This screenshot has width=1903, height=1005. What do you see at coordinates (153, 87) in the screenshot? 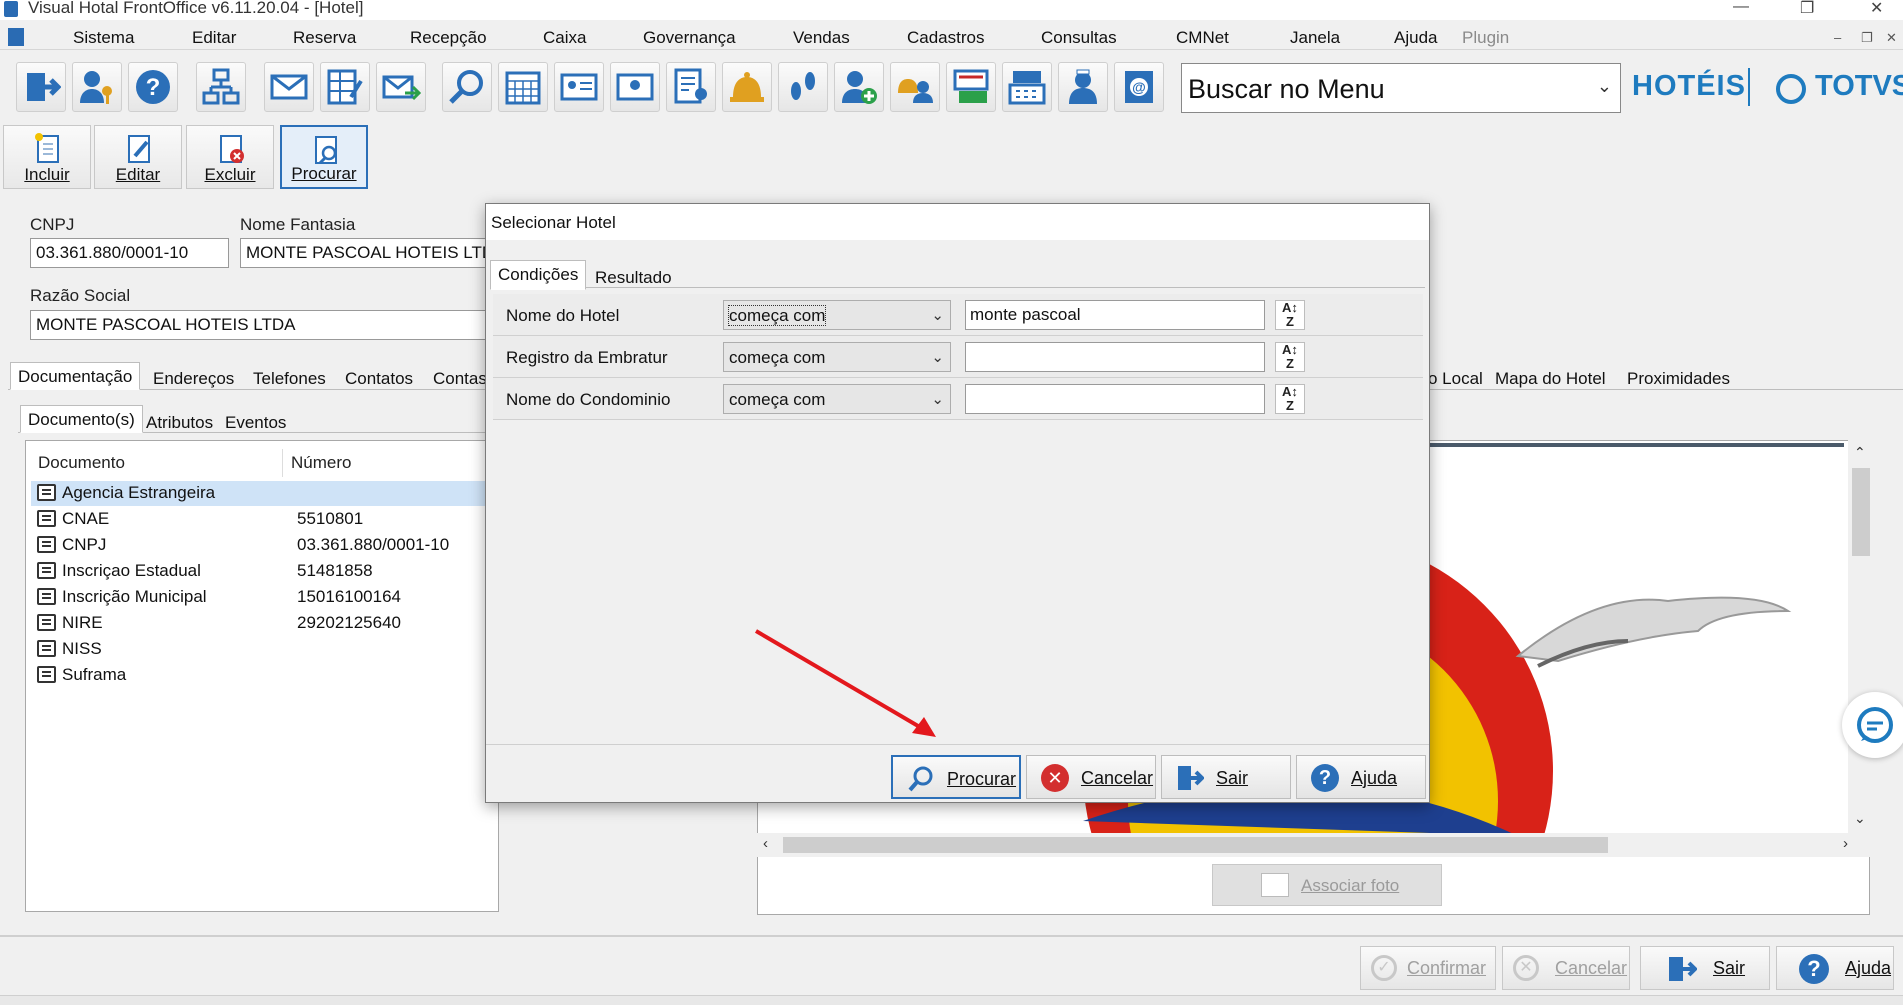
I see `help-icon: ?` at bounding box center [153, 87].